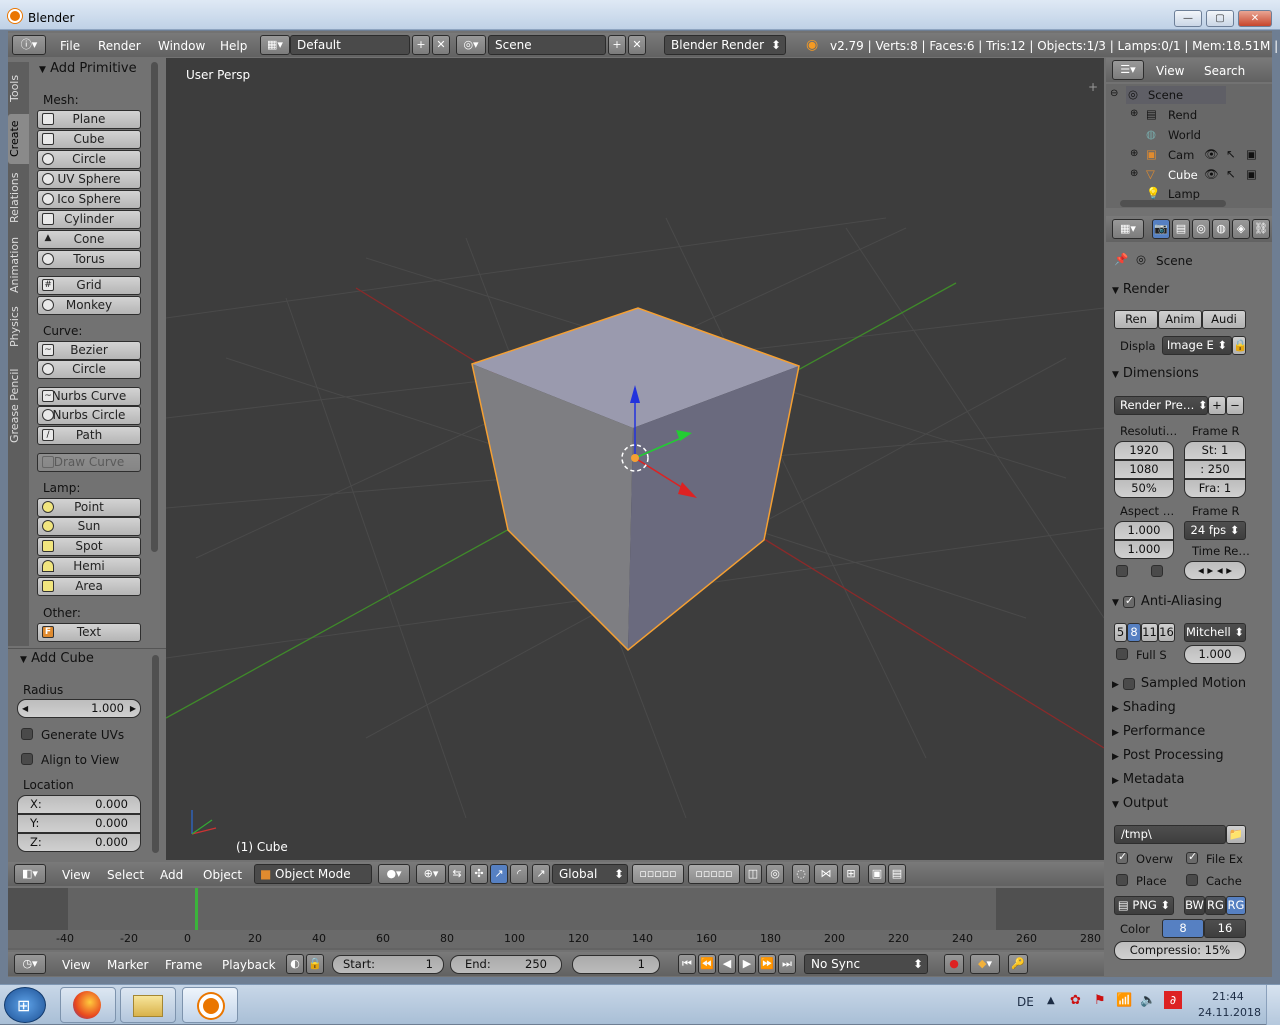  What do you see at coordinates (1144, 469) in the screenshot?
I see `resolution-y-field: 1080` at bounding box center [1144, 469].